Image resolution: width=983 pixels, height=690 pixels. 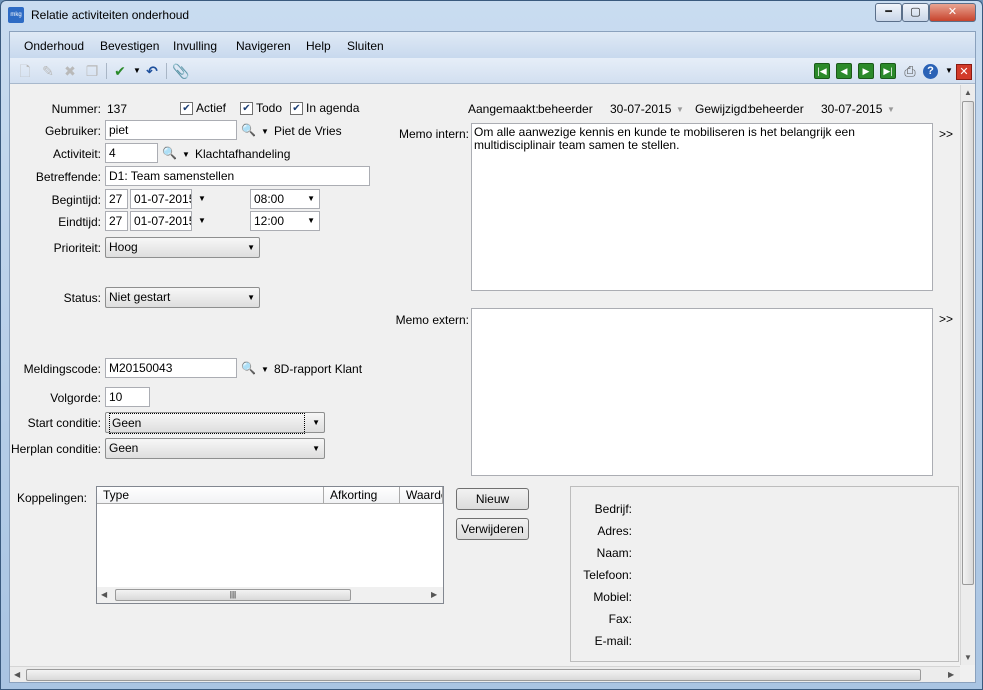 I want to click on meldingscode-input: M20150043, so click(x=171, y=368).